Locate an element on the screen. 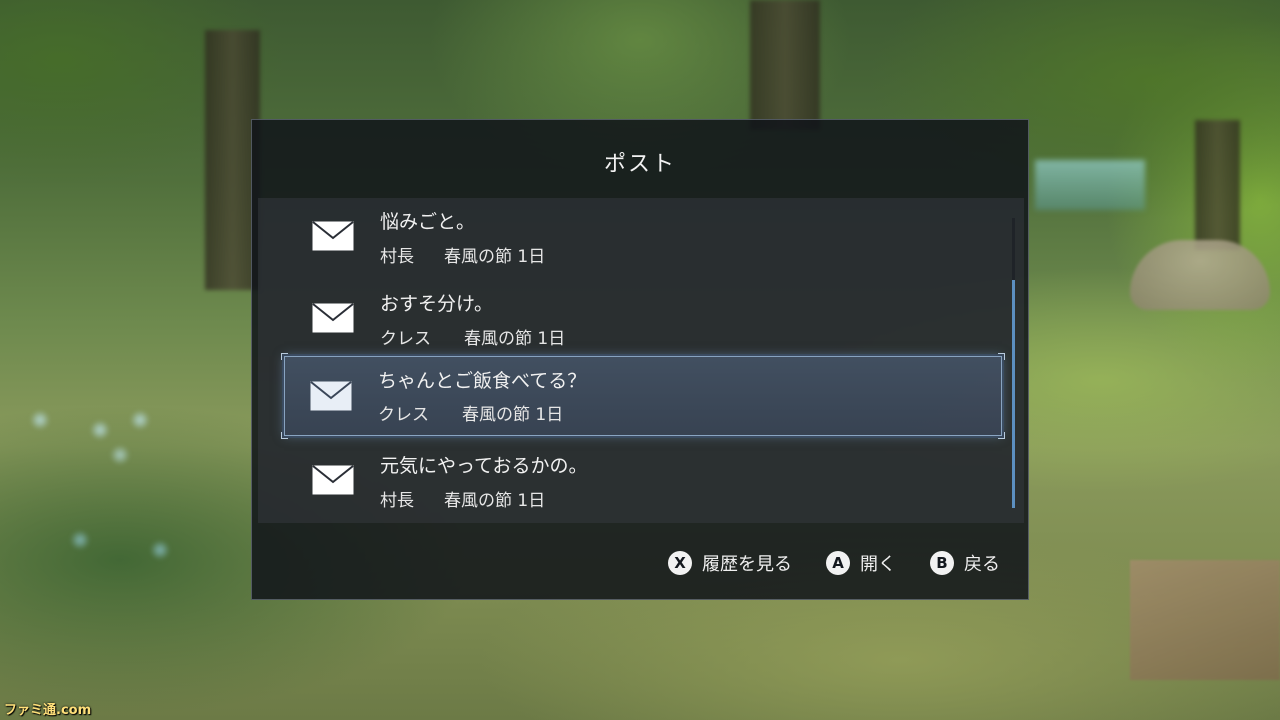 The height and width of the screenshot is (720, 1280). scrollbar is located at coordinates (1013, 363).